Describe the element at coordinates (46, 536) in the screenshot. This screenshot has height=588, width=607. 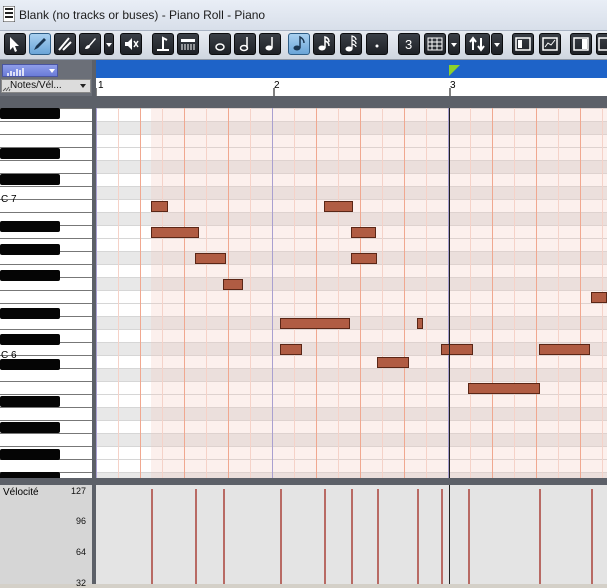
I see `velocity-scale: Vélocité 127 96 64 32` at that location.